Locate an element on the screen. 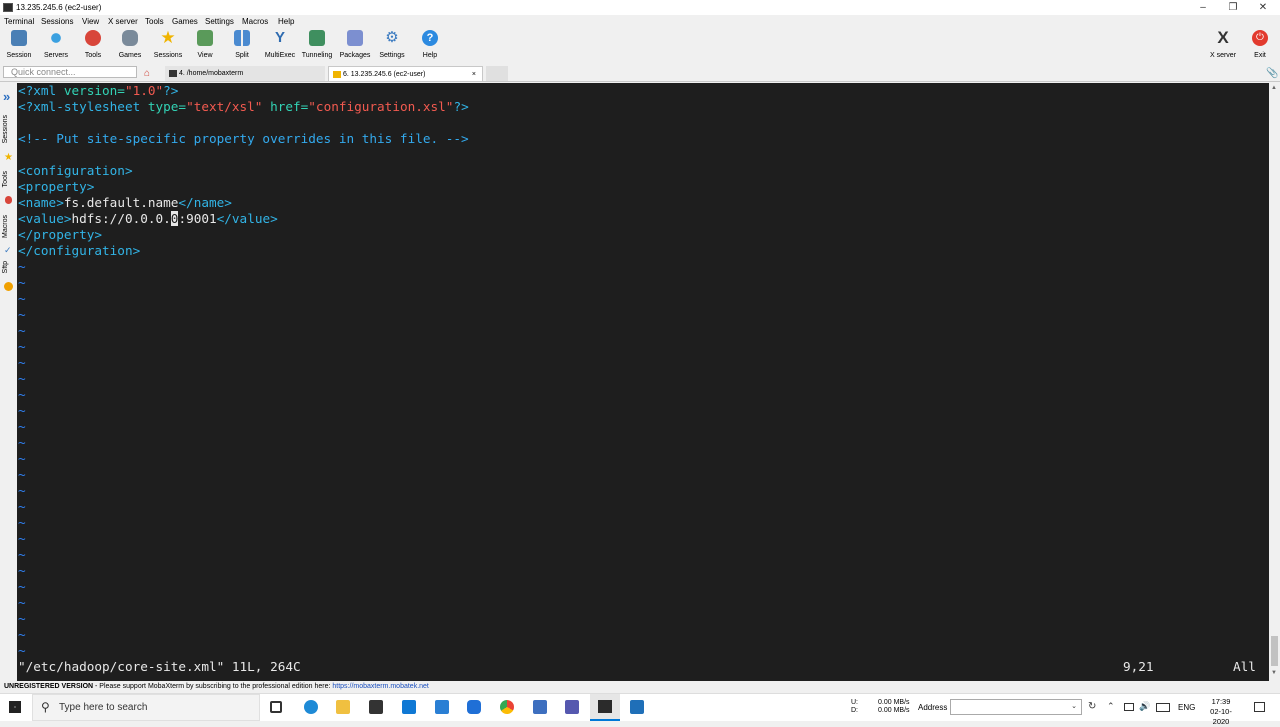  menu-settings: Settings is located at coordinates (219, 21).